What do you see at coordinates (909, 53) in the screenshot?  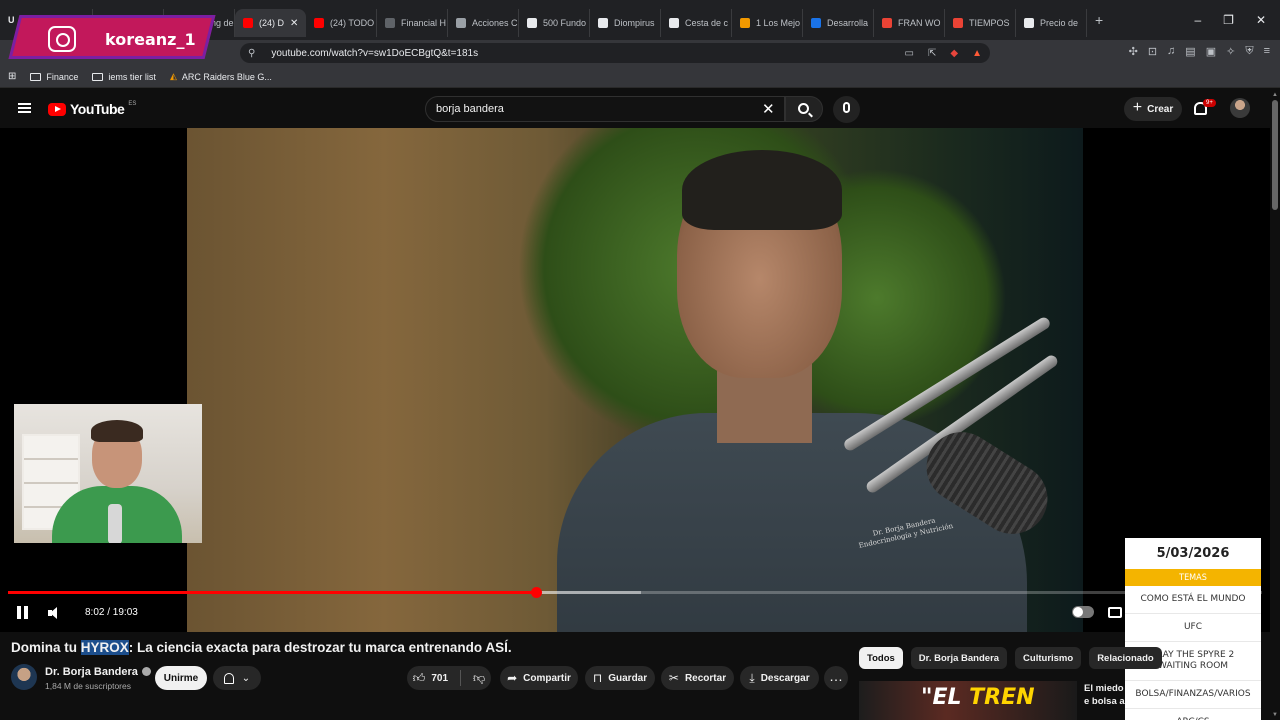 I see `cast-icon: ▭` at bounding box center [909, 53].